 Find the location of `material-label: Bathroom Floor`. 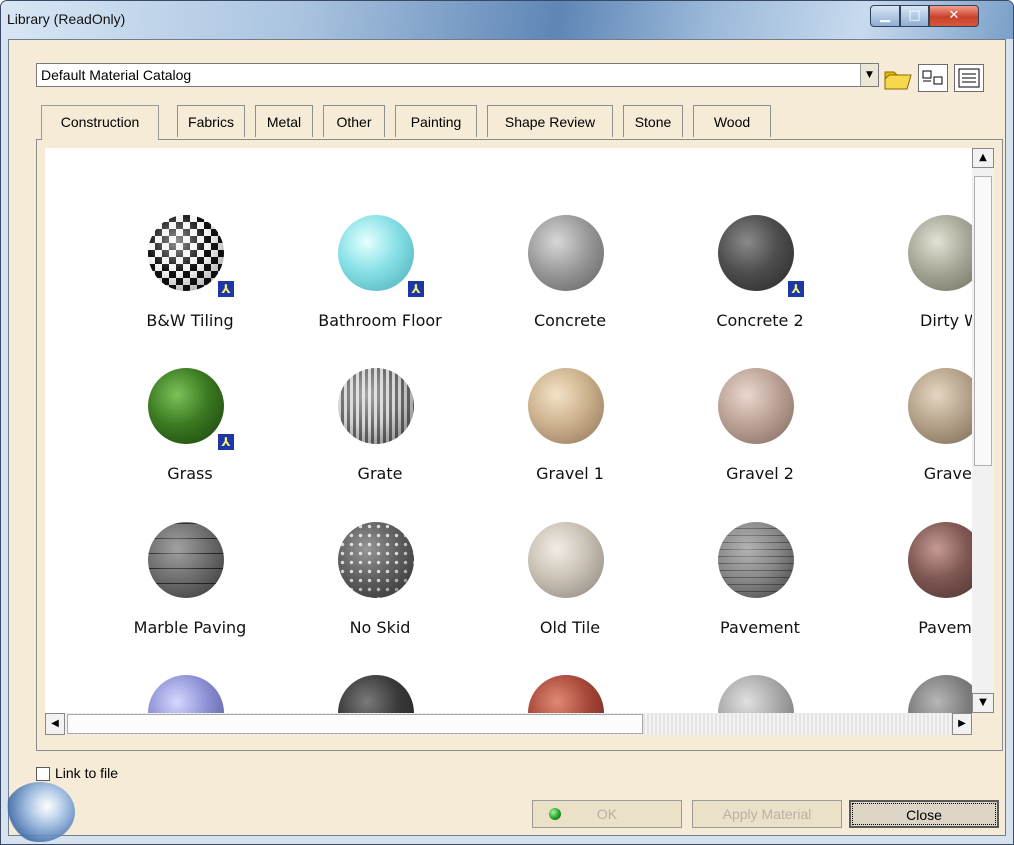

material-label: Bathroom Floor is located at coordinates (380, 320).